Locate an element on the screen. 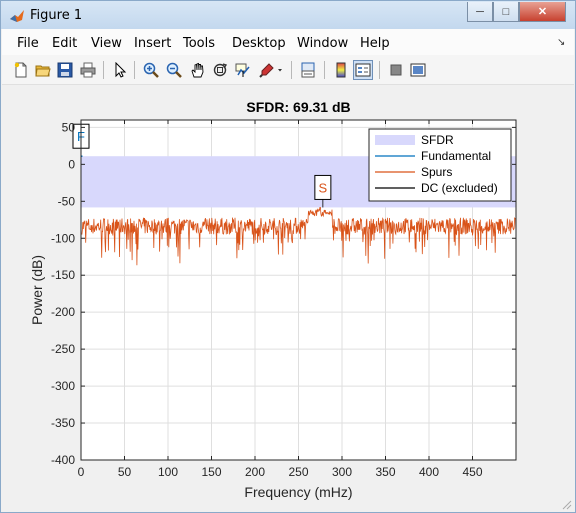 The image size is (576, 513). y-tick-label: -150 is located at coordinates (63, 275).